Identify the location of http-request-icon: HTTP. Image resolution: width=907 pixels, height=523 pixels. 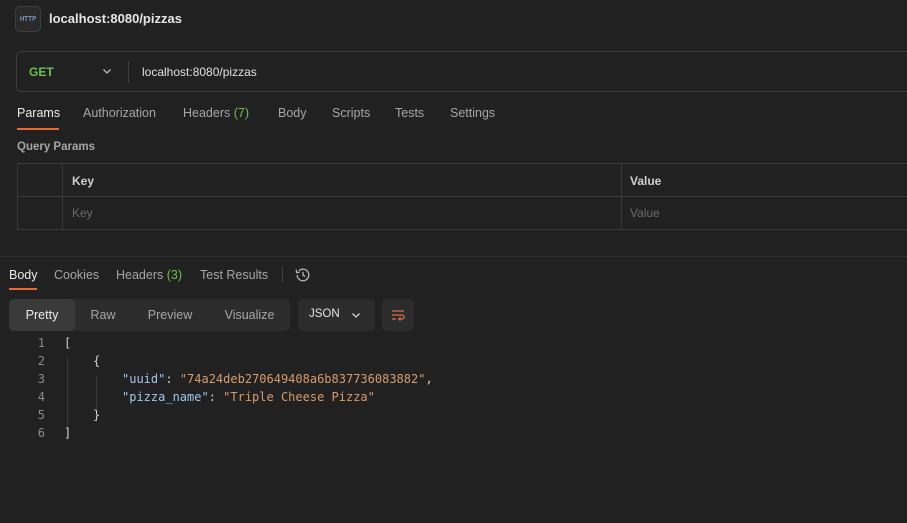
(28, 19).